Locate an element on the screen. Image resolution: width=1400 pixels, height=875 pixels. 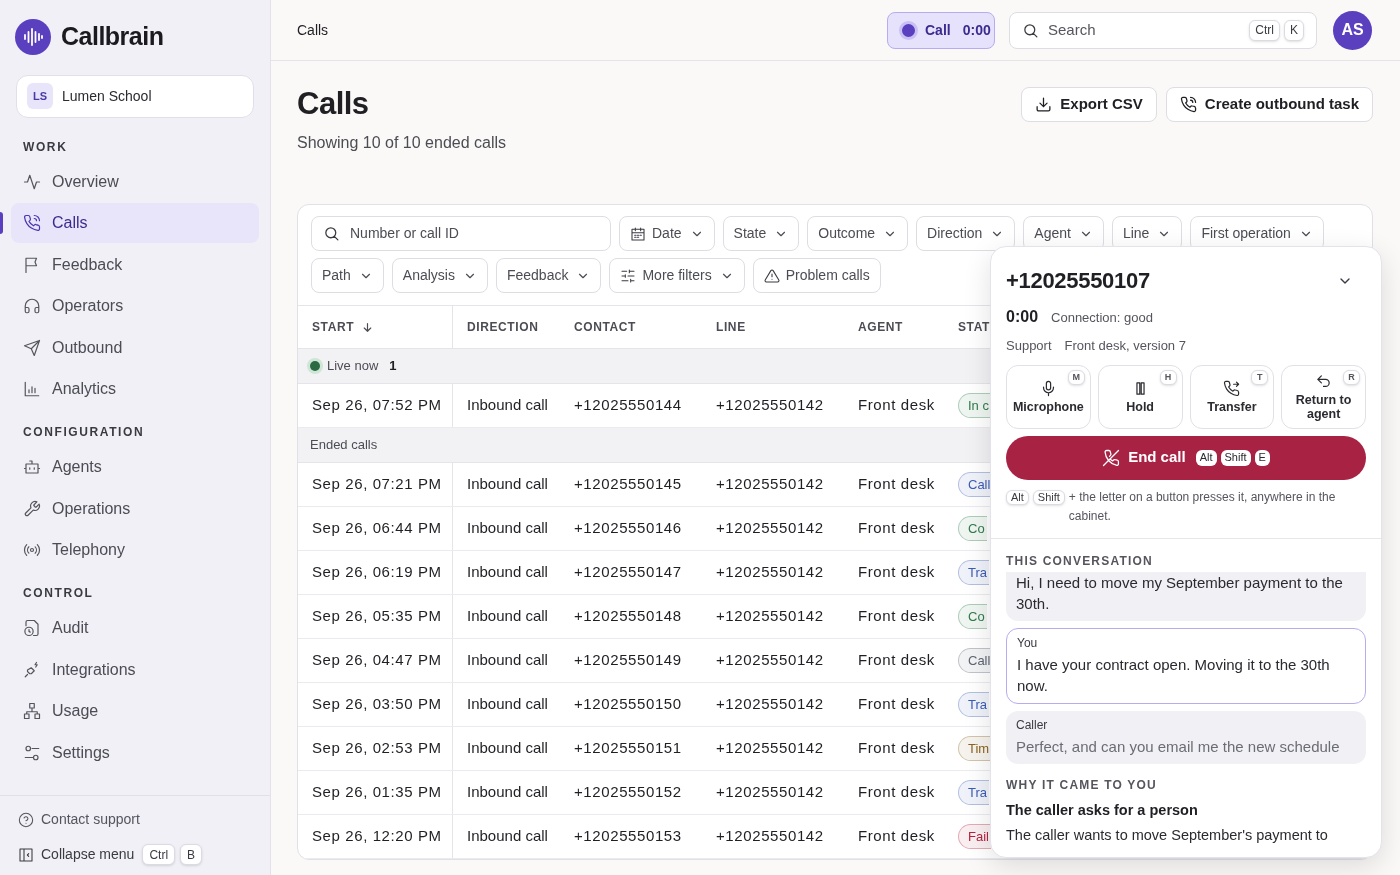
filter-button: Date is located at coordinates (667, 233).